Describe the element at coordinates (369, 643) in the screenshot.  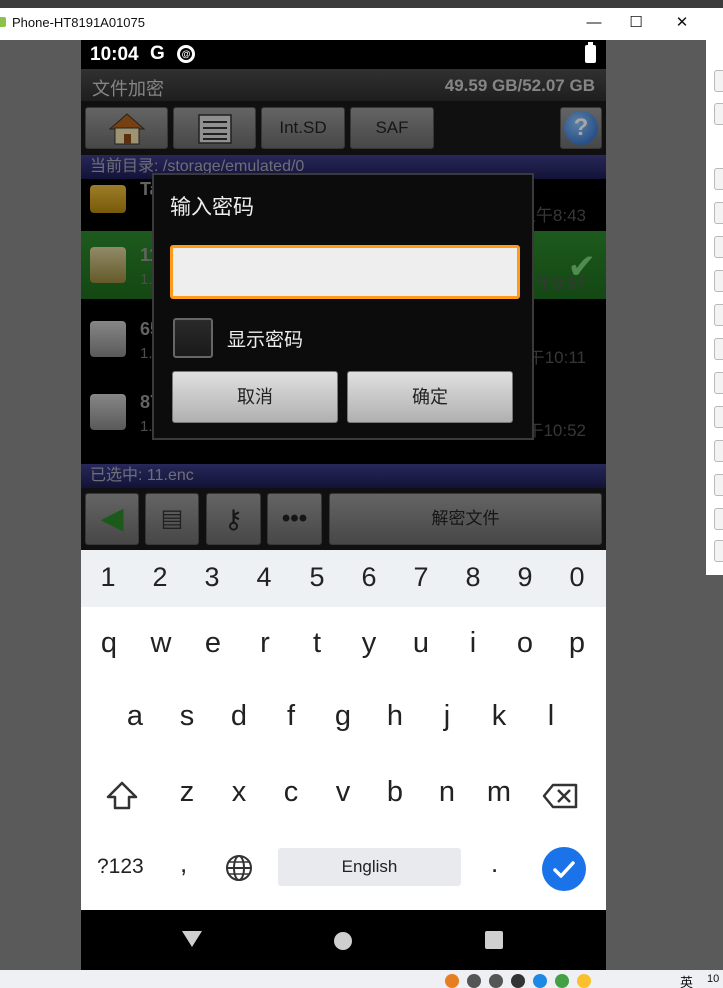
I see `key-y: y` at that location.